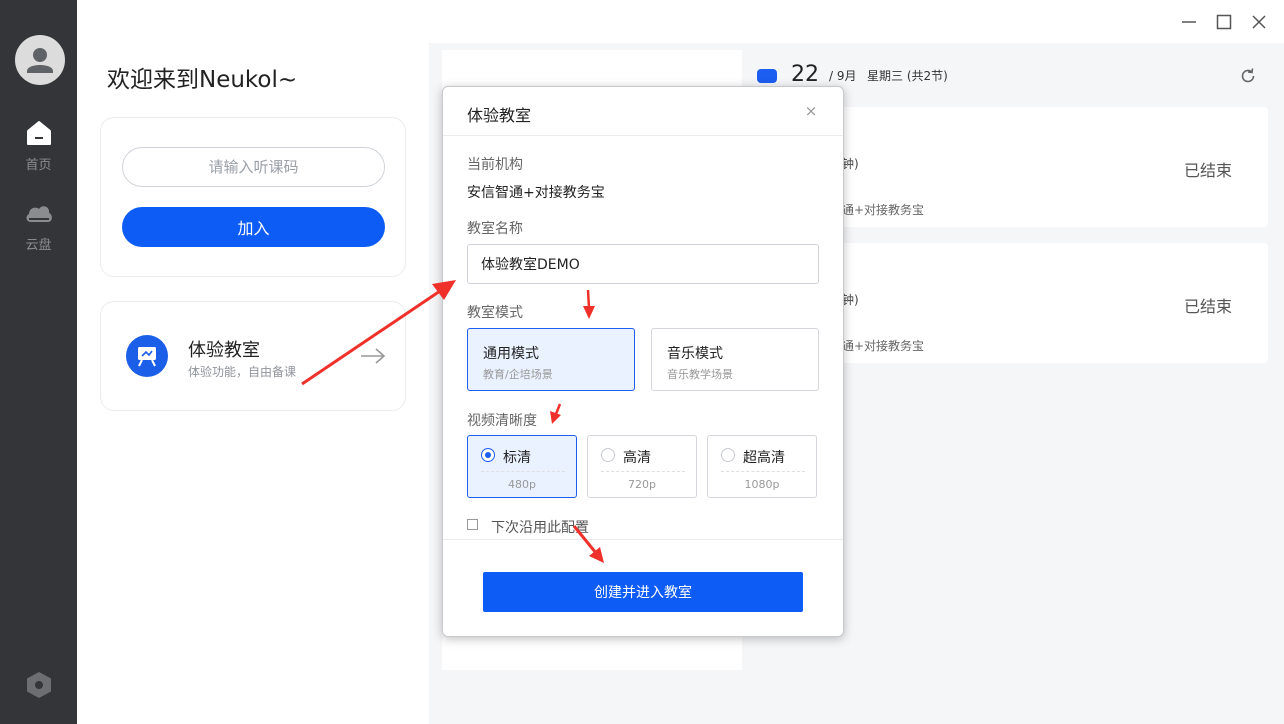 This screenshot has height=724, width=1284. I want to click on avatar, so click(40, 60).